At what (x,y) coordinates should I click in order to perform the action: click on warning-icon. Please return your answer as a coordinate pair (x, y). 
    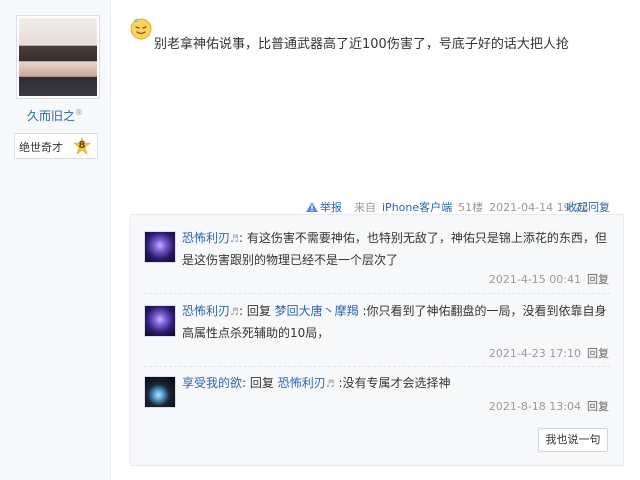
    Looking at the image, I should click on (312, 207).